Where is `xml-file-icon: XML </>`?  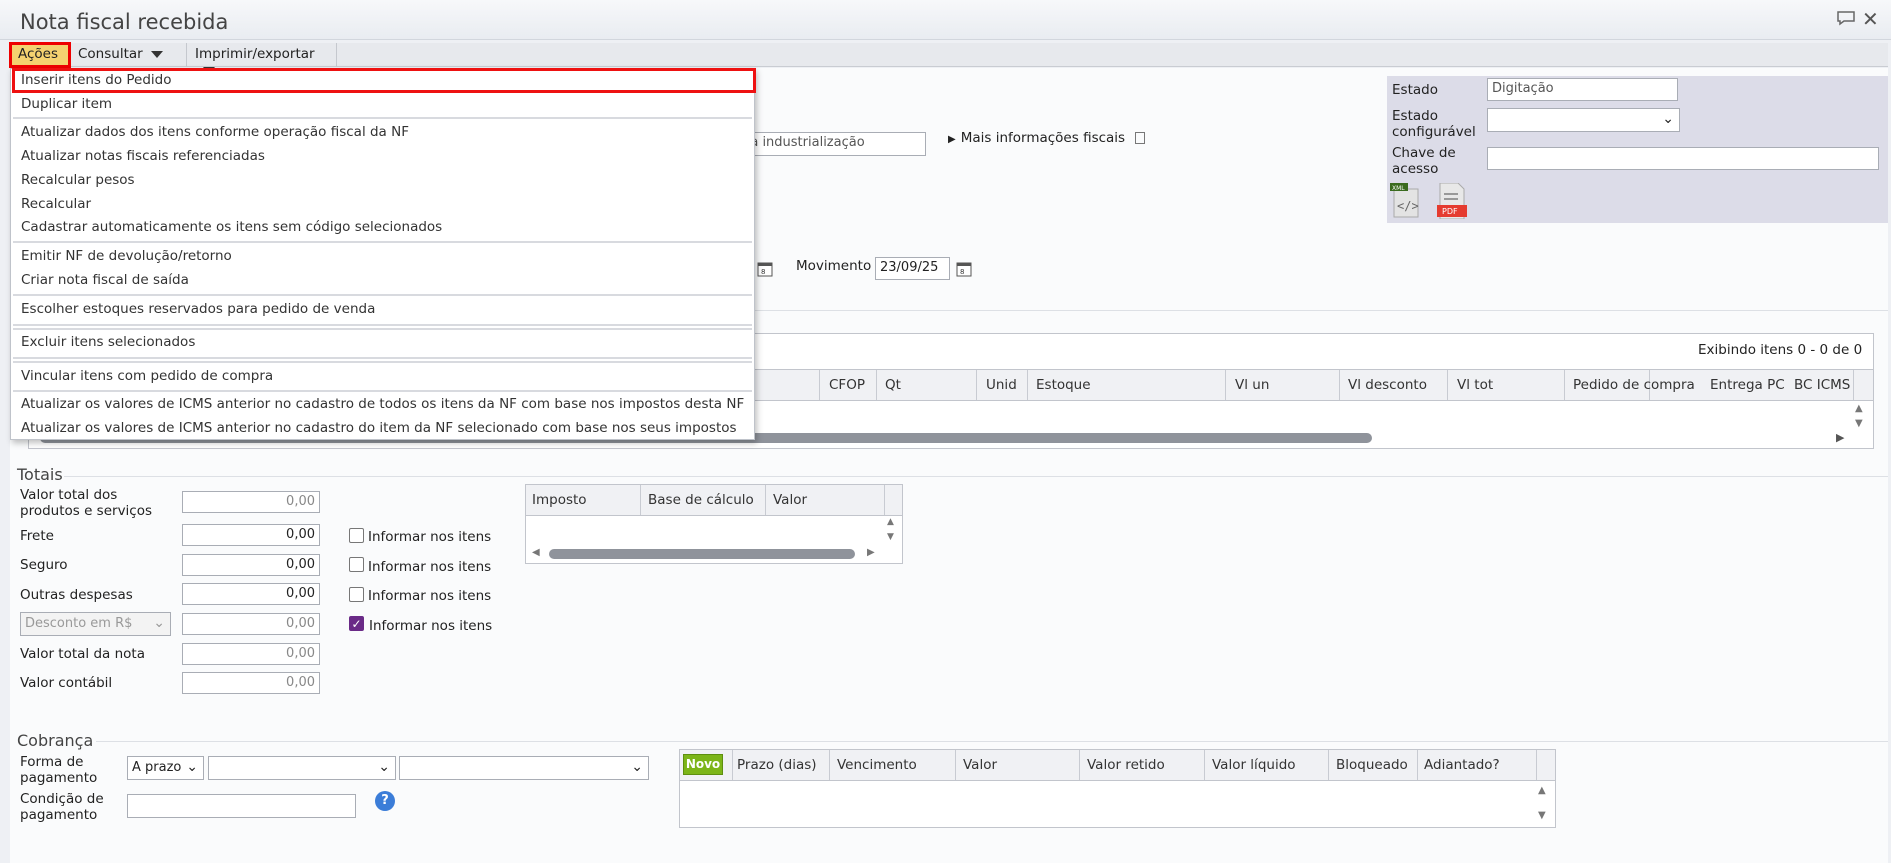
xml-file-icon: XML </> is located at coordinates (1405, 201).